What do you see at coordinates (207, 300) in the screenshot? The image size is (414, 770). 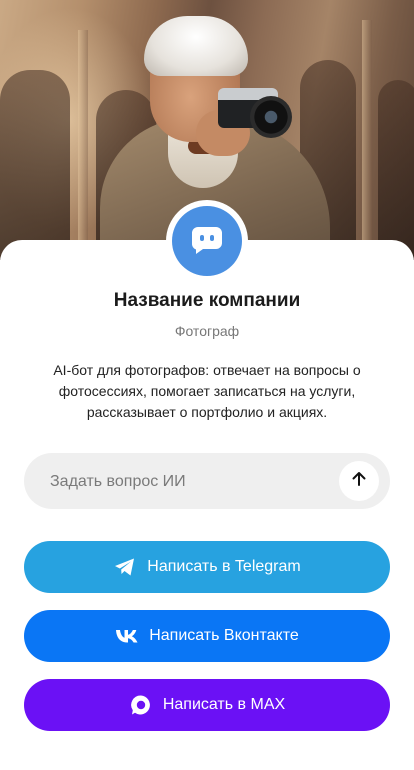 I see `company-name: Название компании` at bounding box center [207, 300].